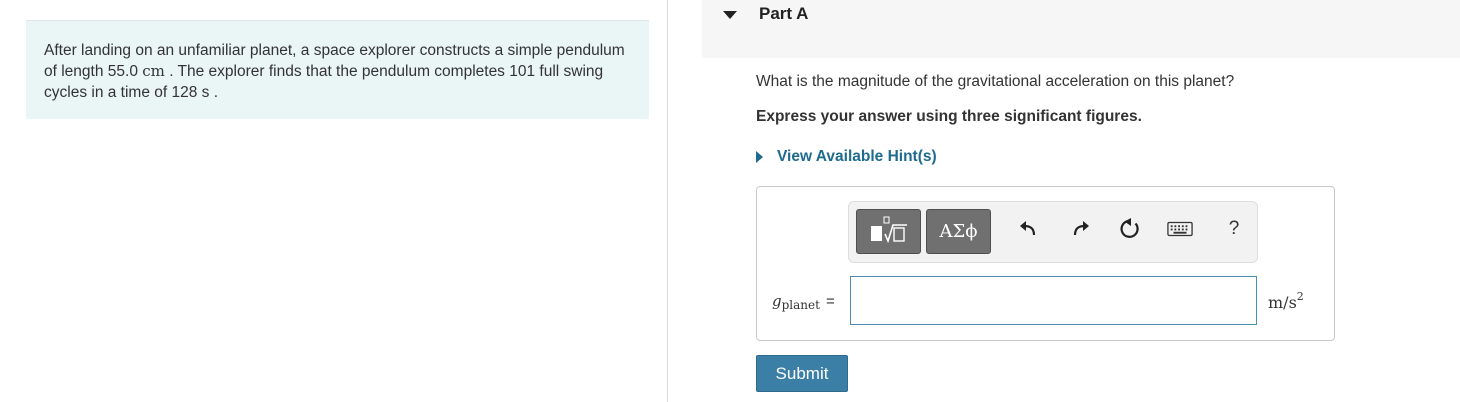 Image resolution: width=1460 pixels, height=402 pixels. Describe the element at coordinates (1282, 302) in the screenshot. I see `unit-base: m/s` at that location.